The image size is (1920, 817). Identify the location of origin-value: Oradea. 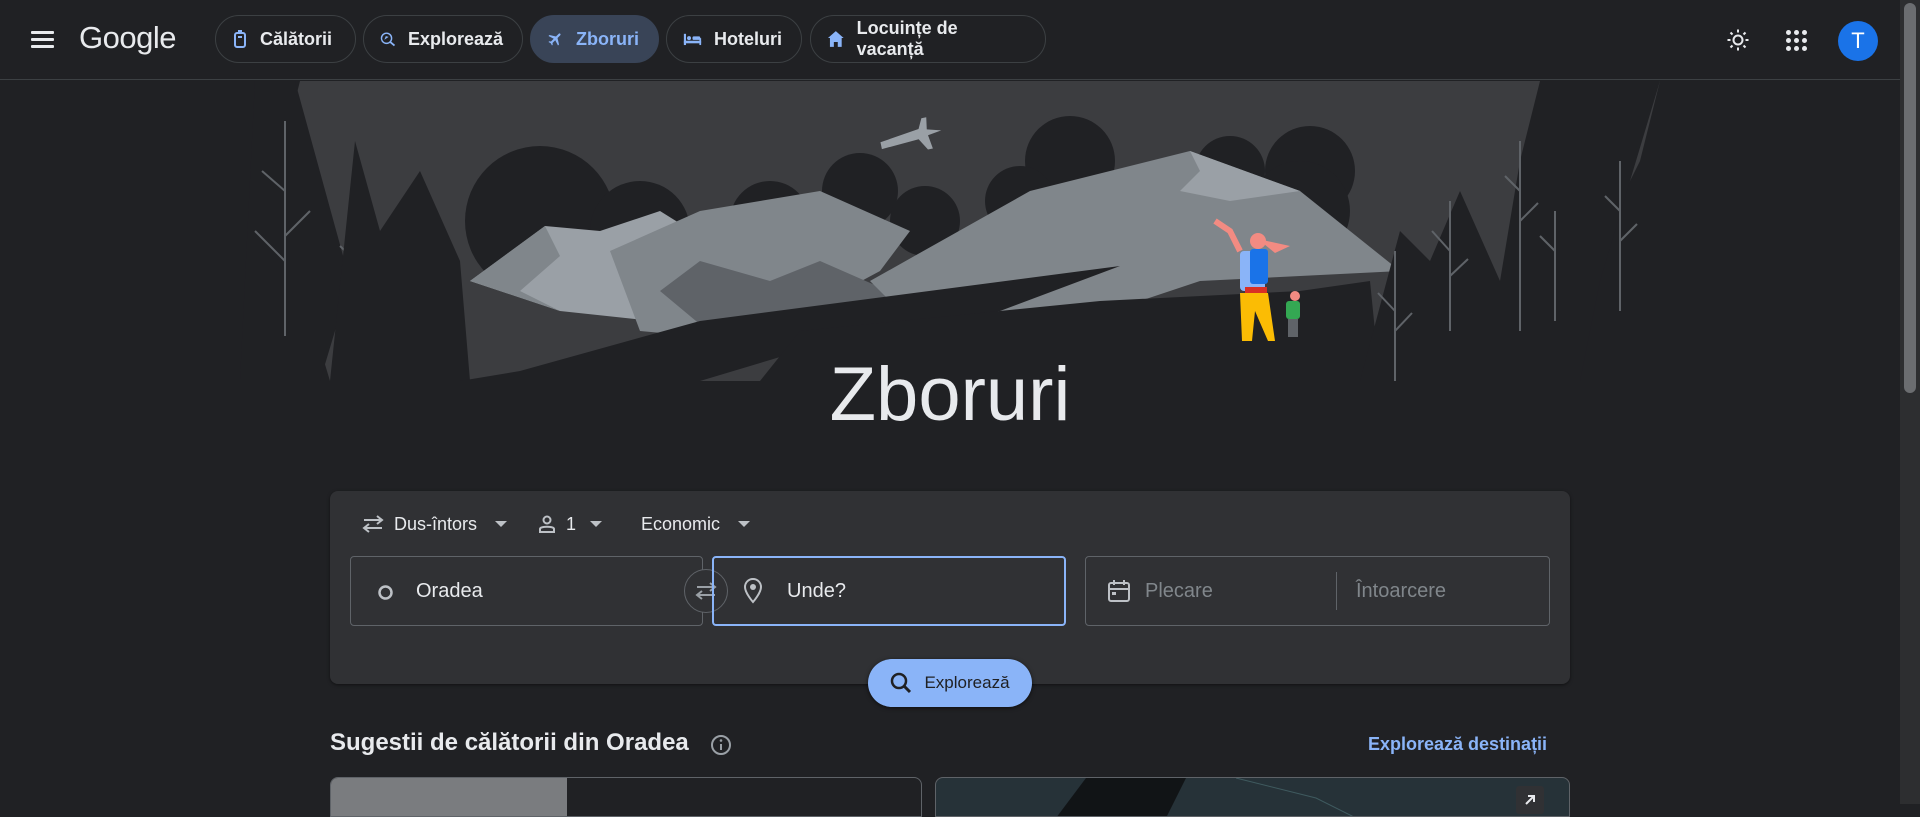
(449, 591).